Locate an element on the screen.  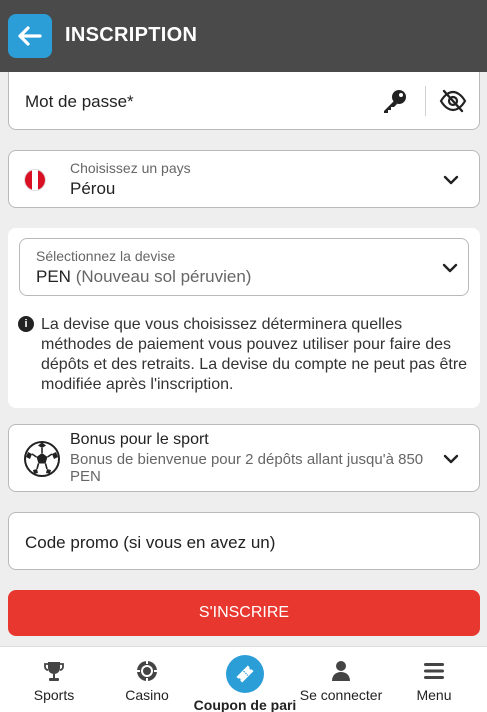
nav-item-casino: Casino is located at coordinates (147, 679).